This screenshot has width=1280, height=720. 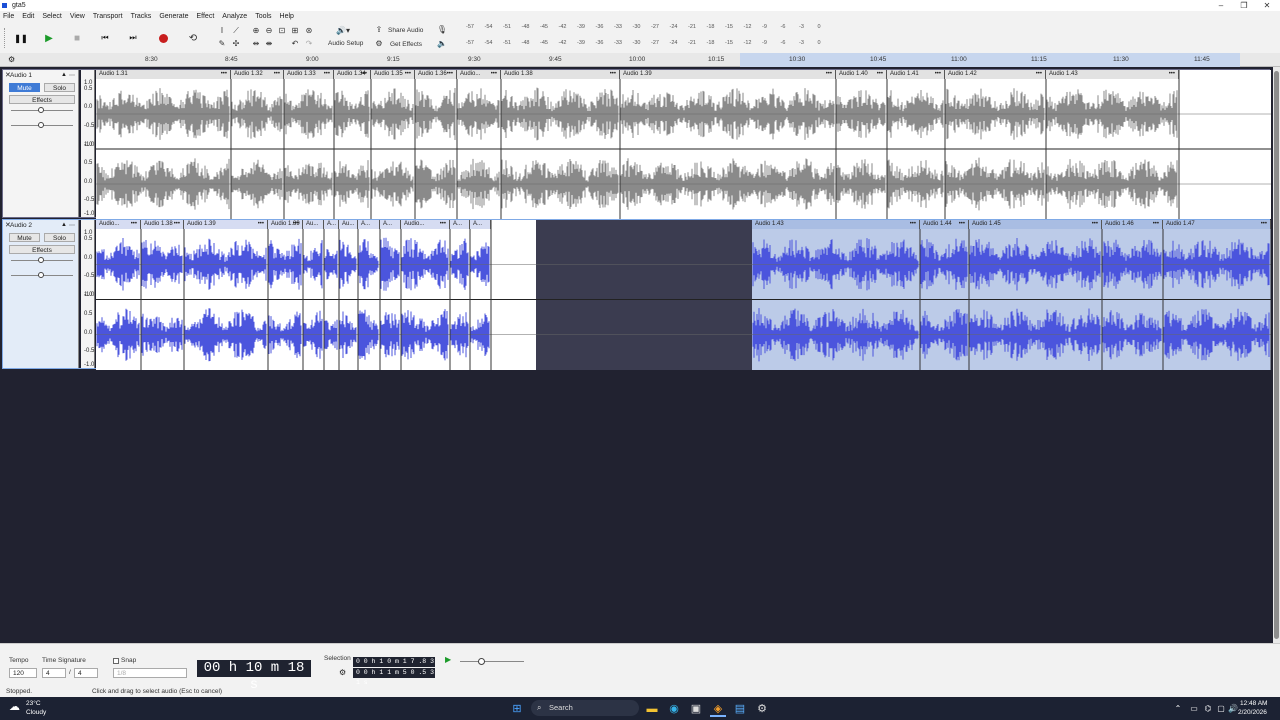 What do you see at coordinates (21, 225) in the screenshot?
I see `track-name: Audio 2` at bounding box center [21, 225].